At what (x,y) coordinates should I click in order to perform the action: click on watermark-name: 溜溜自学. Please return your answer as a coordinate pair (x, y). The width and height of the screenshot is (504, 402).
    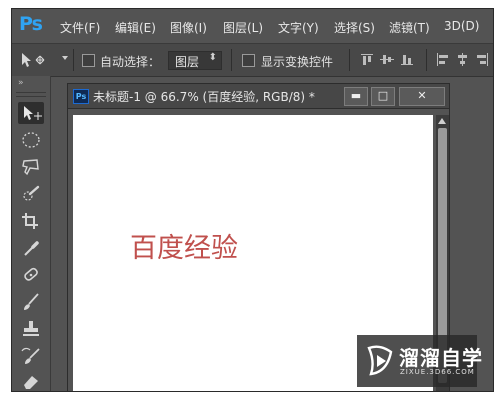
    Looking at the image, I should click on (441, 358).